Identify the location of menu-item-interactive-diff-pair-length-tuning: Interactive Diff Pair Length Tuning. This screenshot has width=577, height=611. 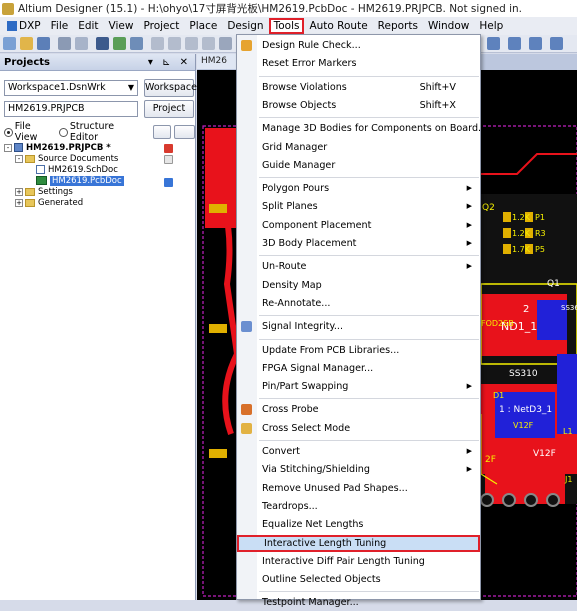
(358, 561).